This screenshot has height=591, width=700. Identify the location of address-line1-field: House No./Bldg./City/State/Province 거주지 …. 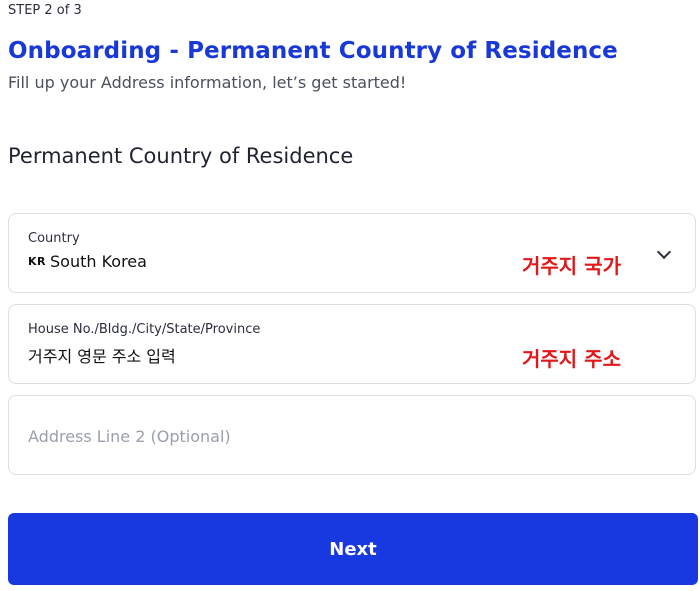
(352, 344).